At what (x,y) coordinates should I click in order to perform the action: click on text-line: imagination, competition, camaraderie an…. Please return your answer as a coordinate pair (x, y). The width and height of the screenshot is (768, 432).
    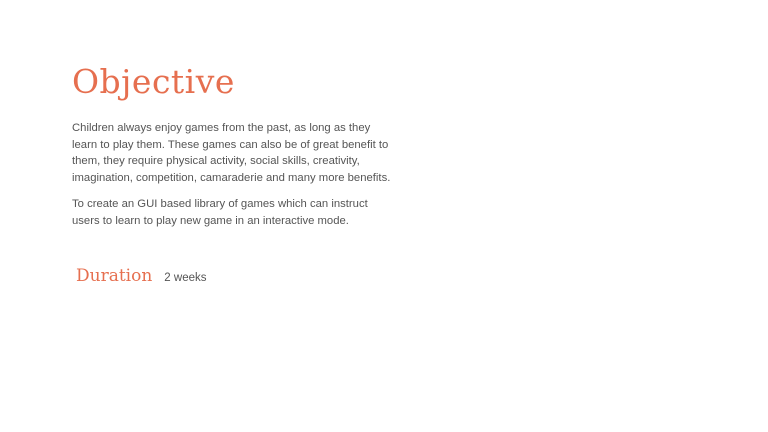
    Looking at the image, I should click on (231, 177).